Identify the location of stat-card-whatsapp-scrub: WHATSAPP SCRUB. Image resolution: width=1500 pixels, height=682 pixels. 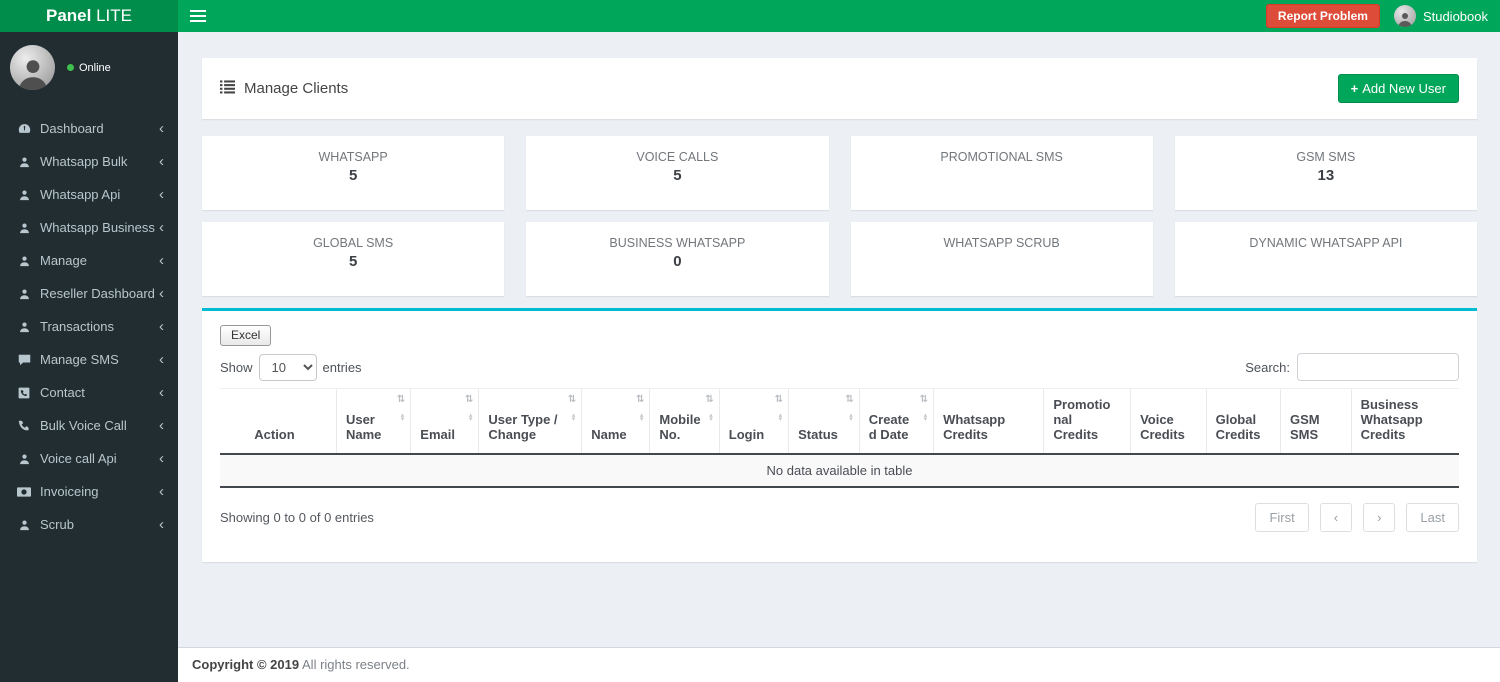
(1001, 259).